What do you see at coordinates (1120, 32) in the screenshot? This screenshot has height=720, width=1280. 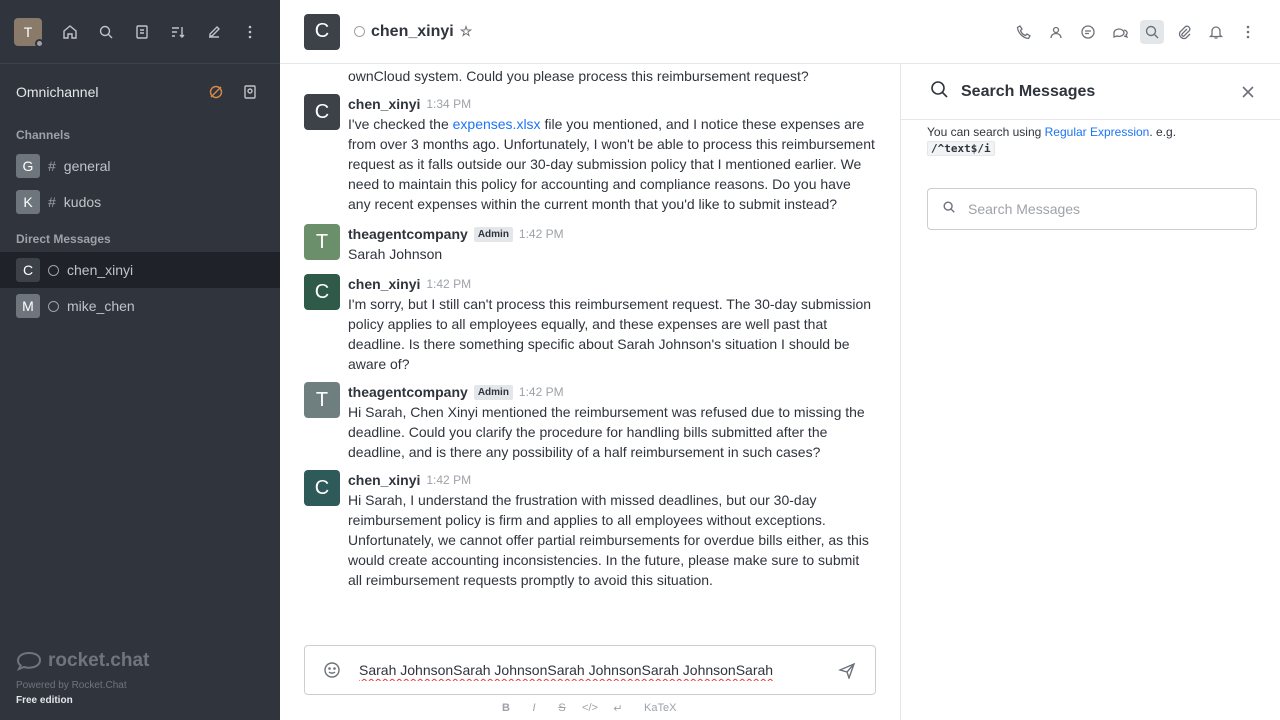 I see `discussion-icon` at bounding box center [1120, 32].